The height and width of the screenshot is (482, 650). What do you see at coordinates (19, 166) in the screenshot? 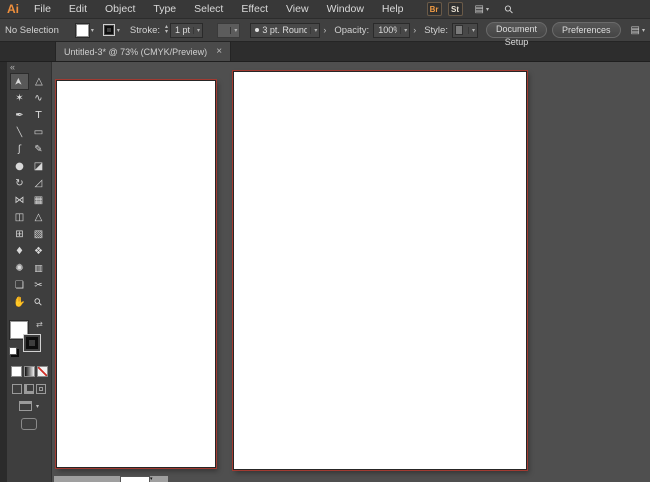
I see `blob-brush-tool: ●` at bounding box center [19, 166].